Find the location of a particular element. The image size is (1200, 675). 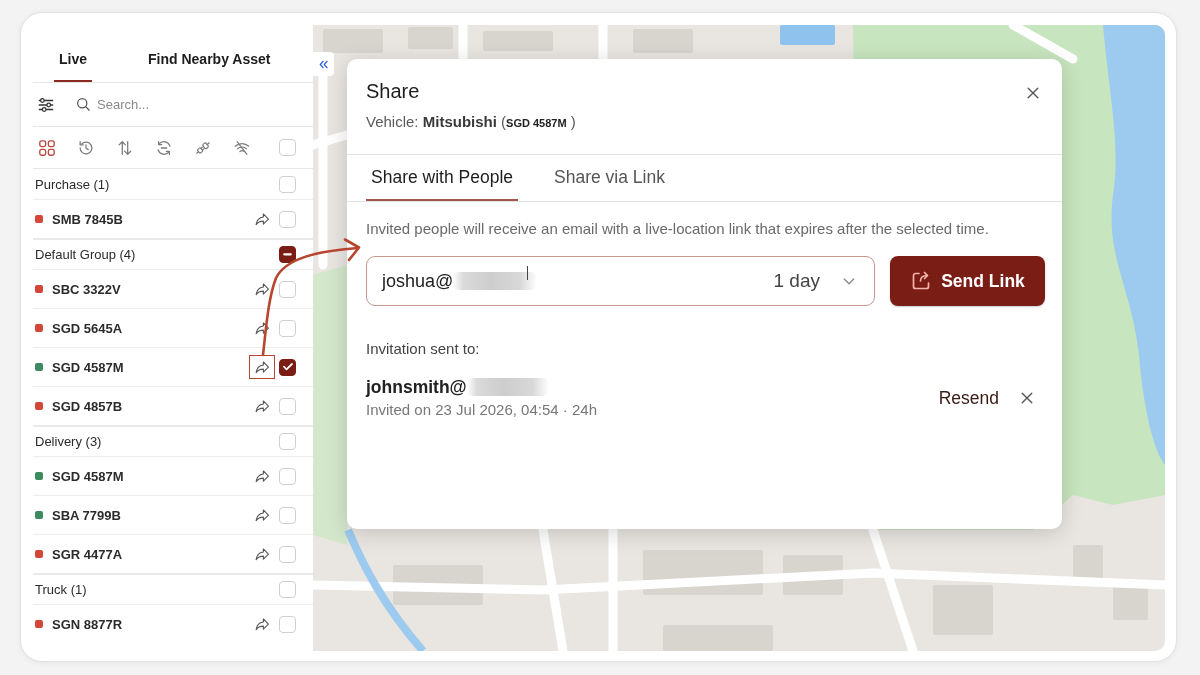

dialog-title: Share is located at coordinates (393, 91).